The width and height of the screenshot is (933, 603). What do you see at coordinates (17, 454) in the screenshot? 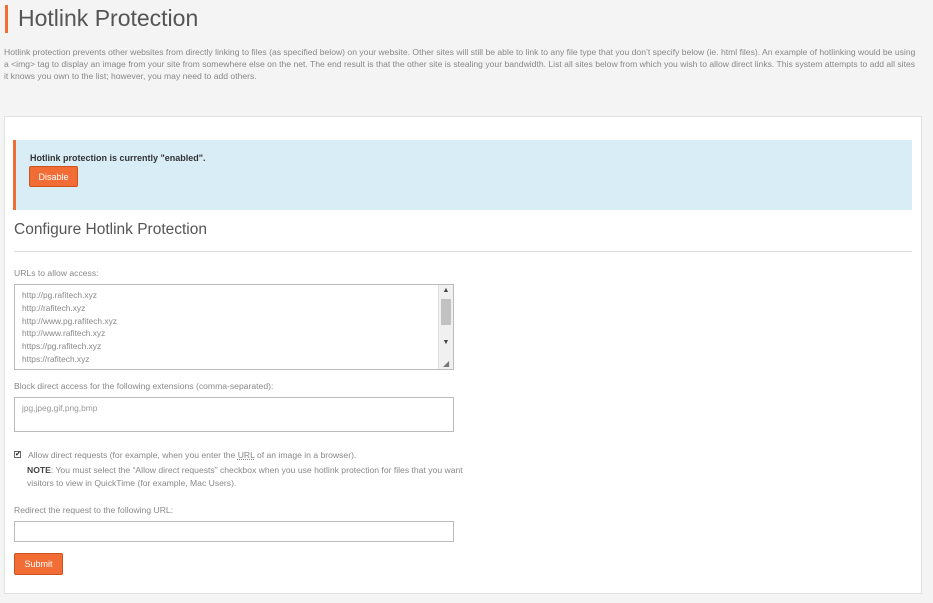
I see `allow-direct-checkbox: ✔` at bounding box center [17, 454].